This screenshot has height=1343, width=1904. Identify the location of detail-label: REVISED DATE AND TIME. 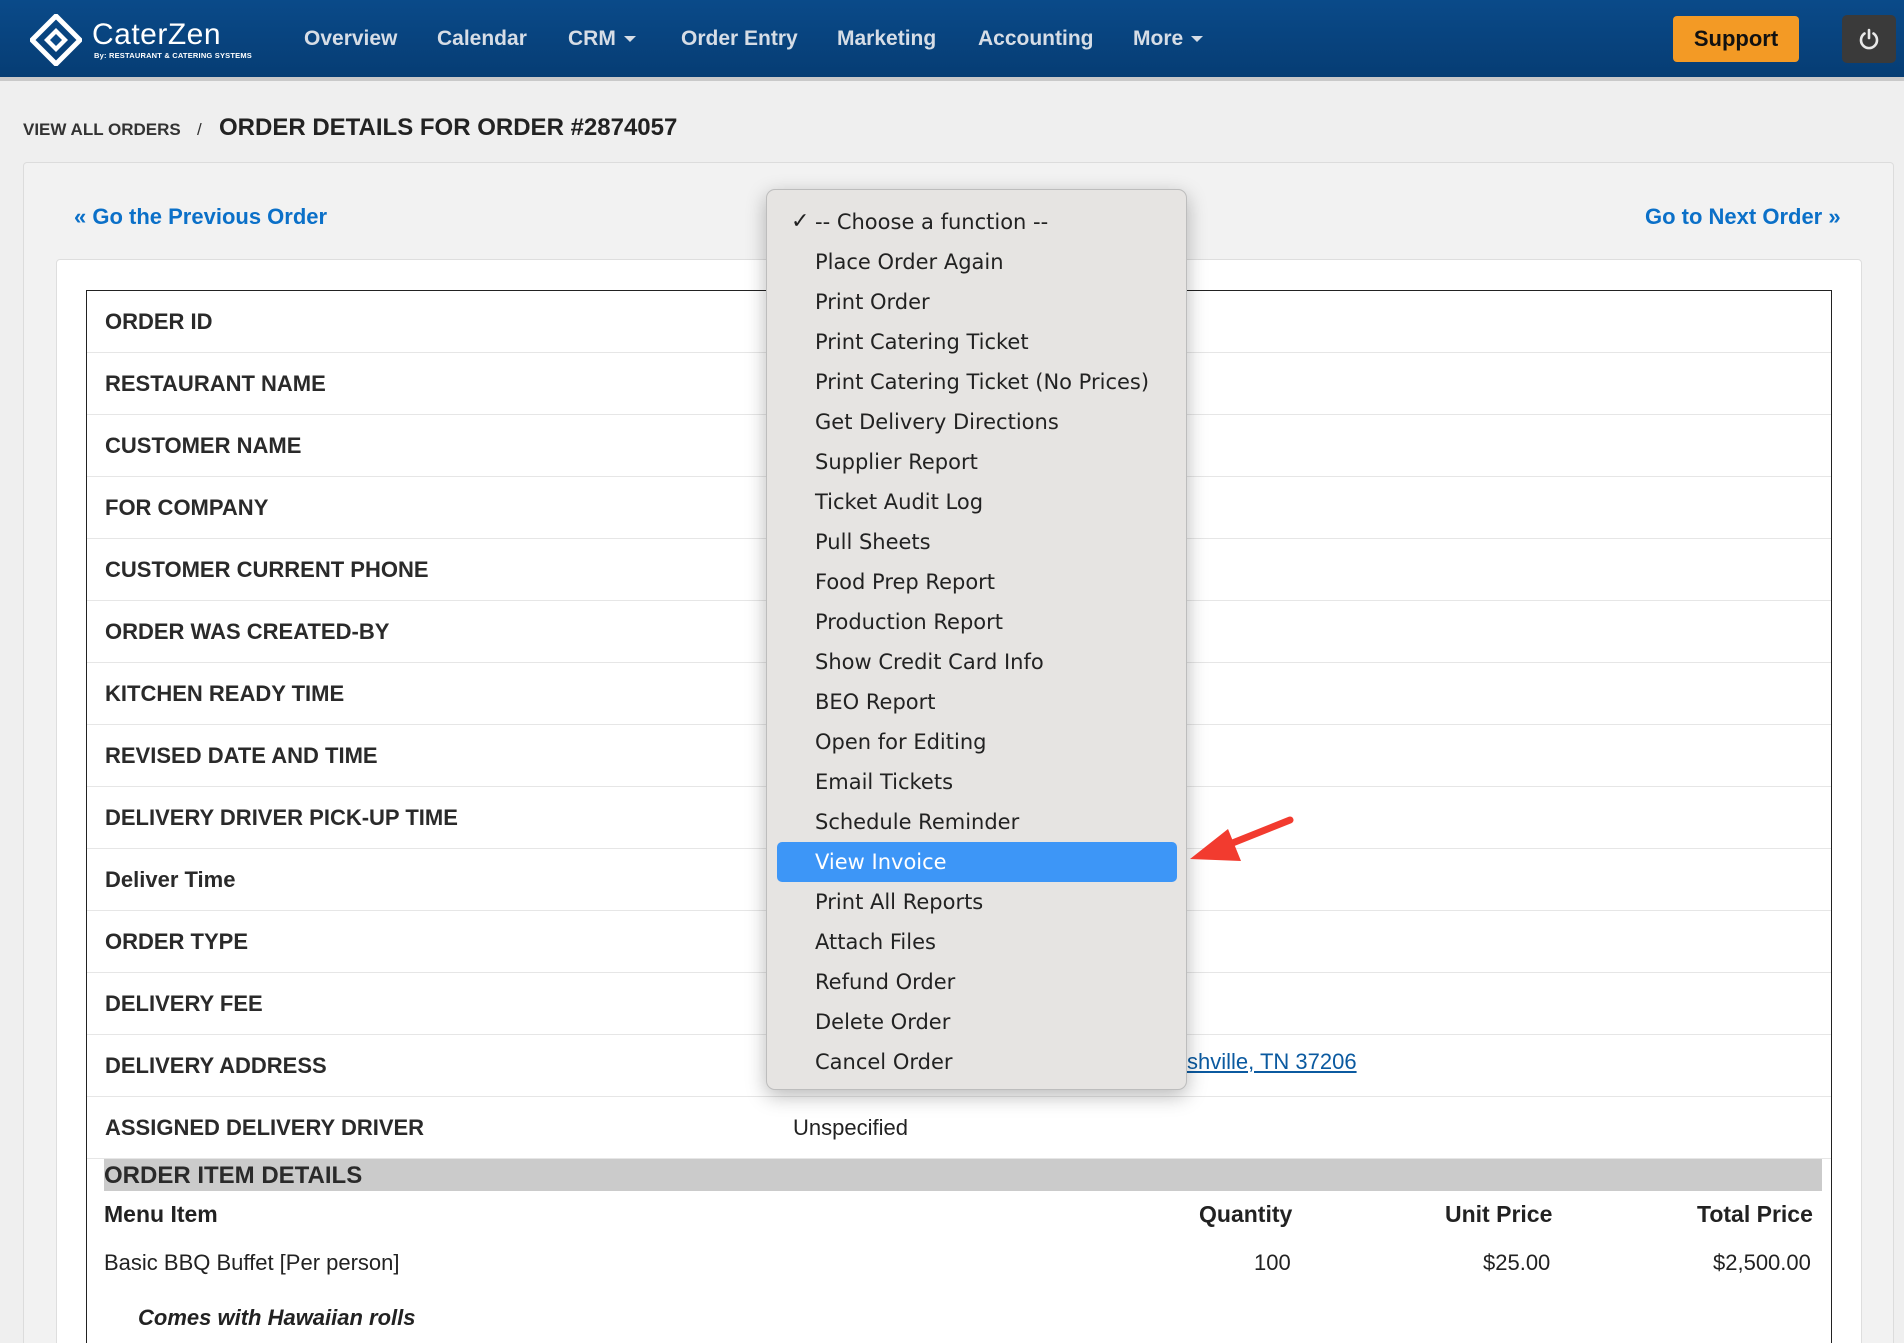
(241, 755).